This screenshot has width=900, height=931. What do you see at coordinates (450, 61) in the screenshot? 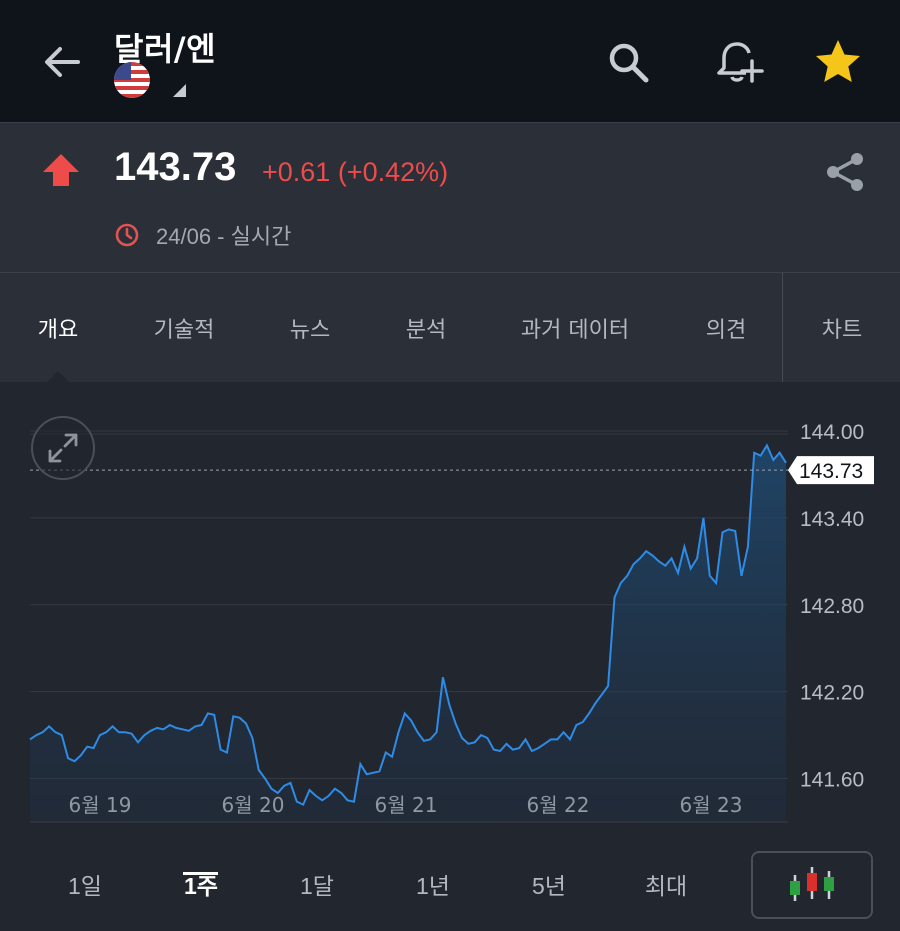
I see `top-app-bar: 달러/엔` at bounding box center [450, 61].